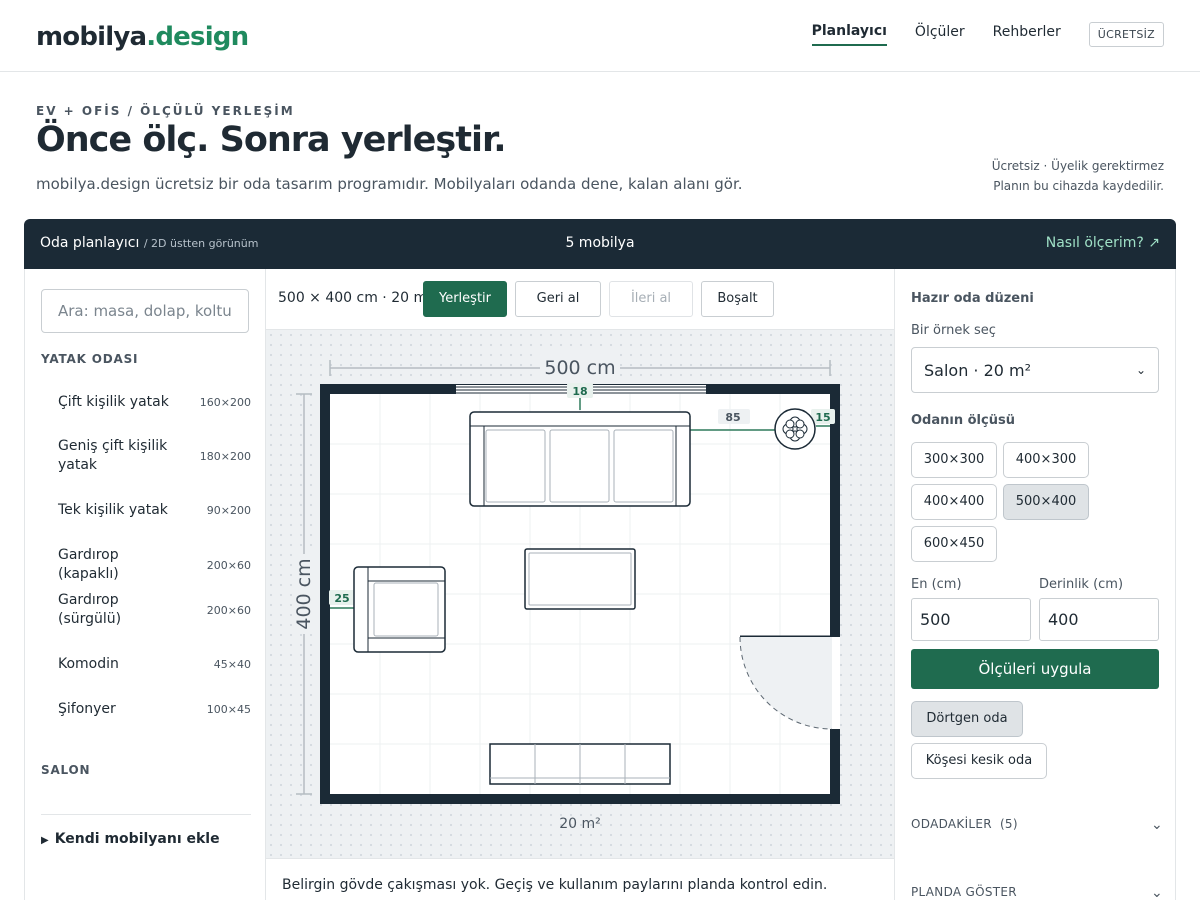 The image size is (1200, 900). I want to click on height-label: 400 cm, so click(304, 593).